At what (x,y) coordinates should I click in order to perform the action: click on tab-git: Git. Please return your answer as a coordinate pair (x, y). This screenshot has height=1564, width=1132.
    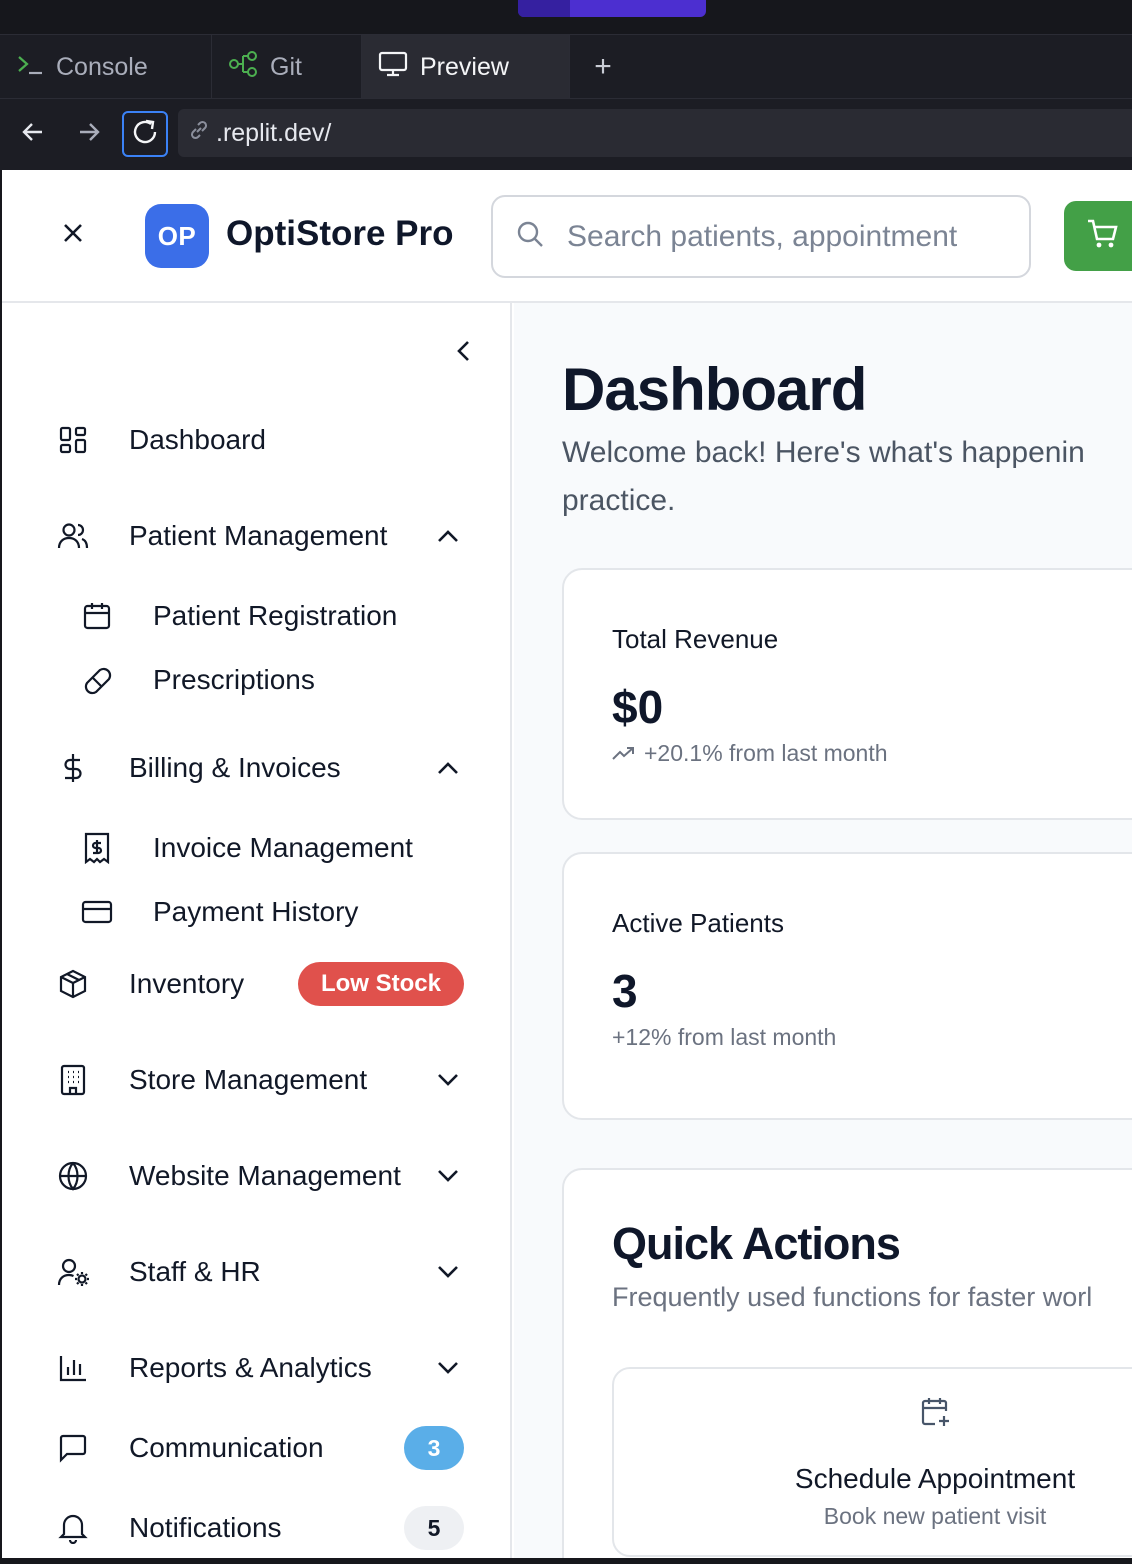
    Looking at the image, I should click on (287, 67).